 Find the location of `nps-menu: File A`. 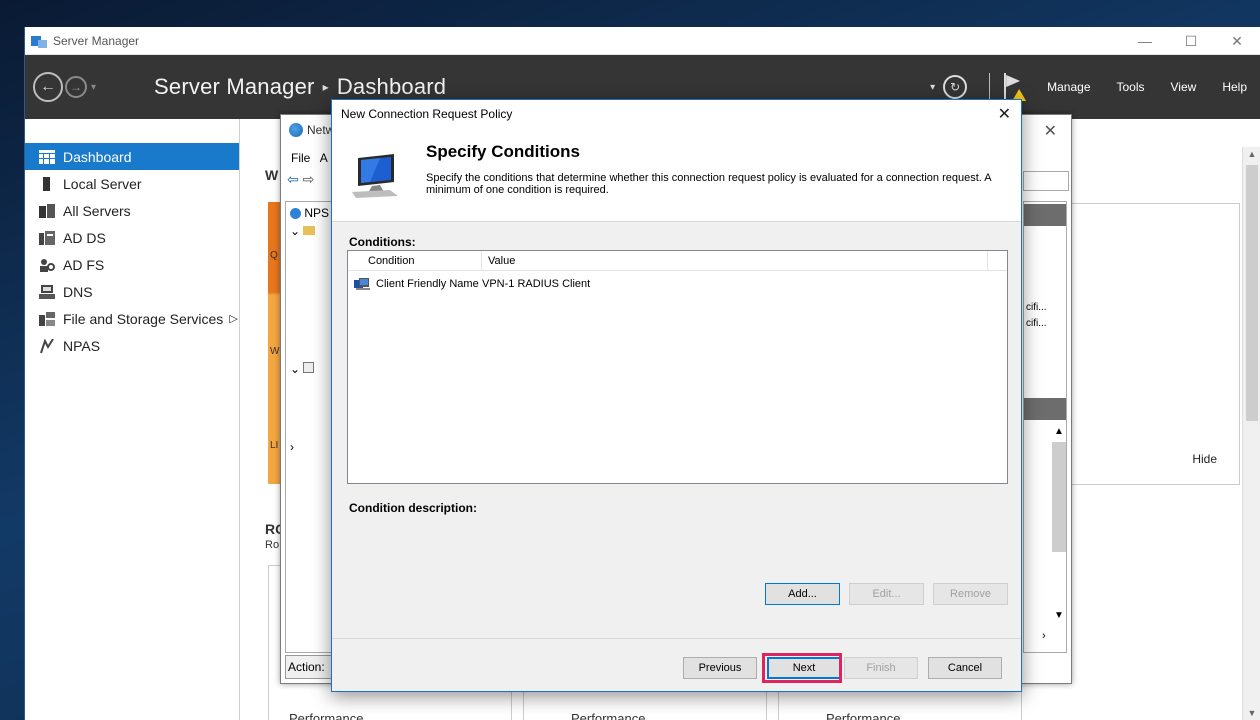

nps-menu: File A is located at coordinates (309, 158).